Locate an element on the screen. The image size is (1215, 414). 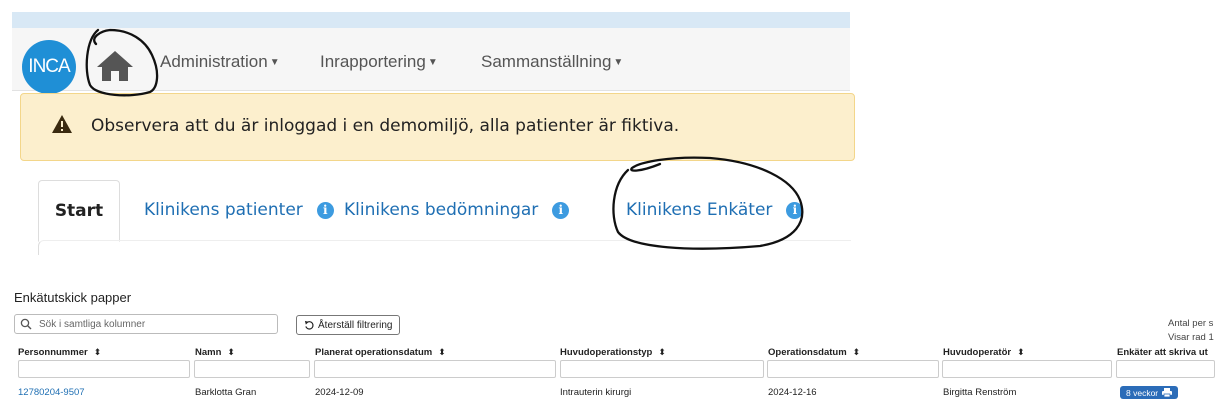
filter-planerat is located at coordinates (435, 369).